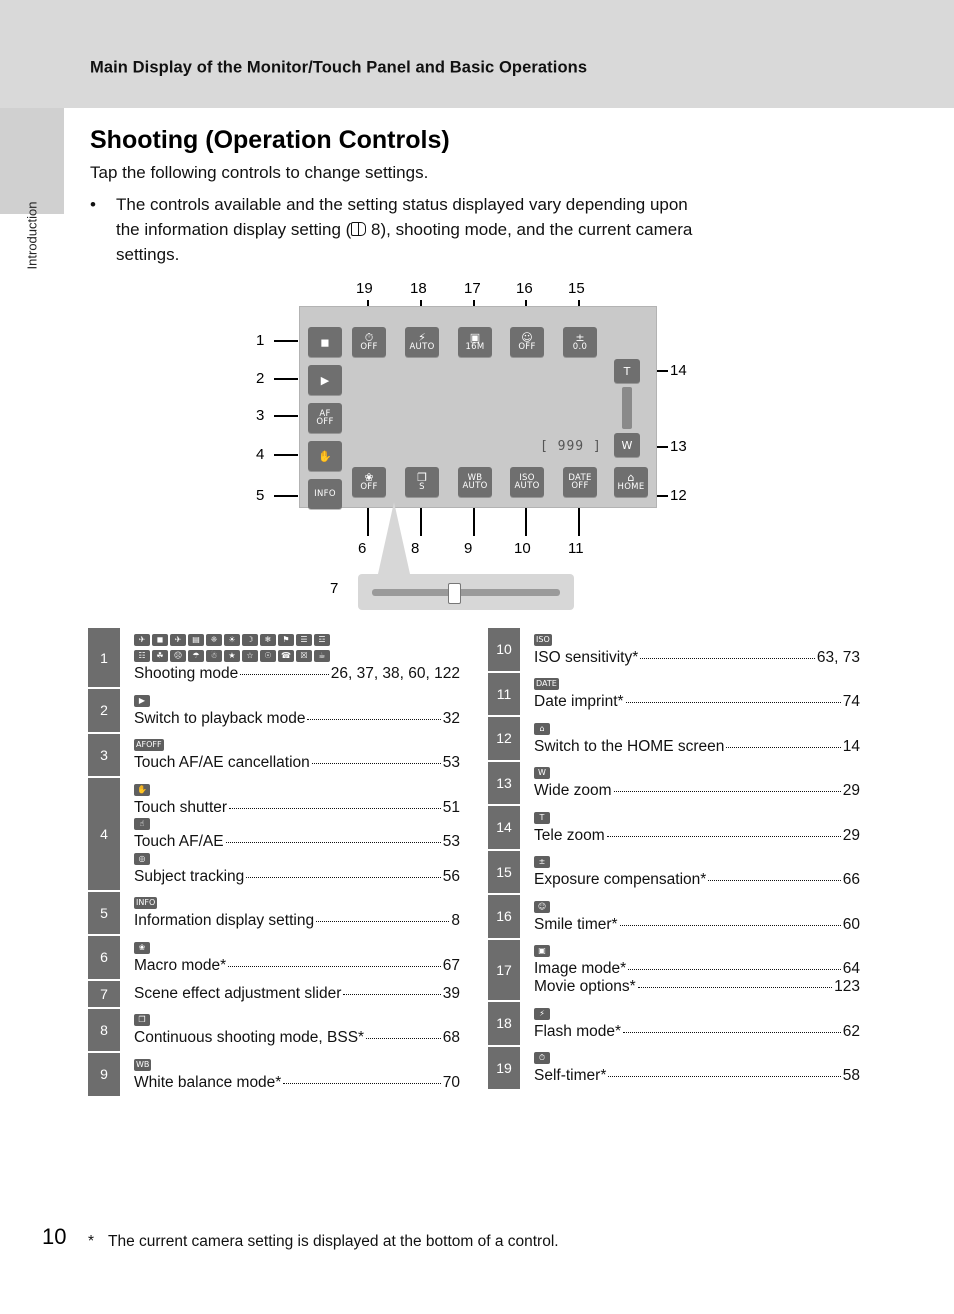 Image resolution: width=954 pixels, height=1314 pixels. Describe the element at coordinates (422, 342) in the screenshot. I see `flash-mode-button: ⚡ AUTO` at that location.